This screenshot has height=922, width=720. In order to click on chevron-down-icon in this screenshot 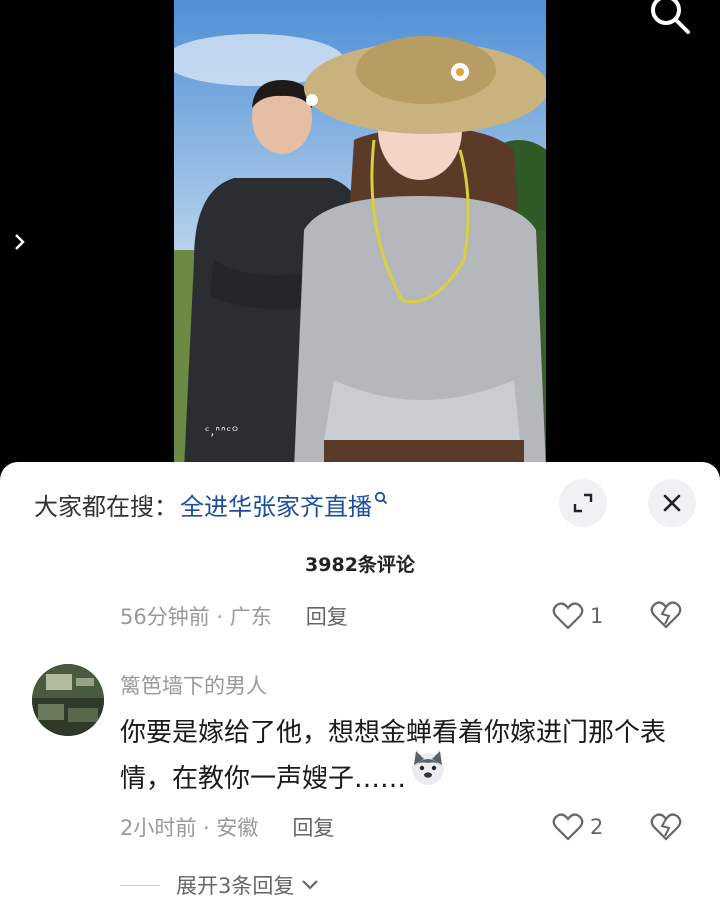, I will do `click(310, 885)`.